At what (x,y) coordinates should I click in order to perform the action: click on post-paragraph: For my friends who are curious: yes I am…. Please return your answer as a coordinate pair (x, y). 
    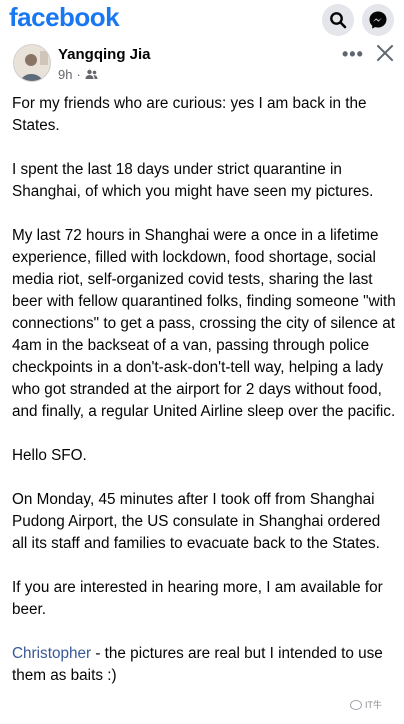
    Looking at the image, I should click on (189, 114).